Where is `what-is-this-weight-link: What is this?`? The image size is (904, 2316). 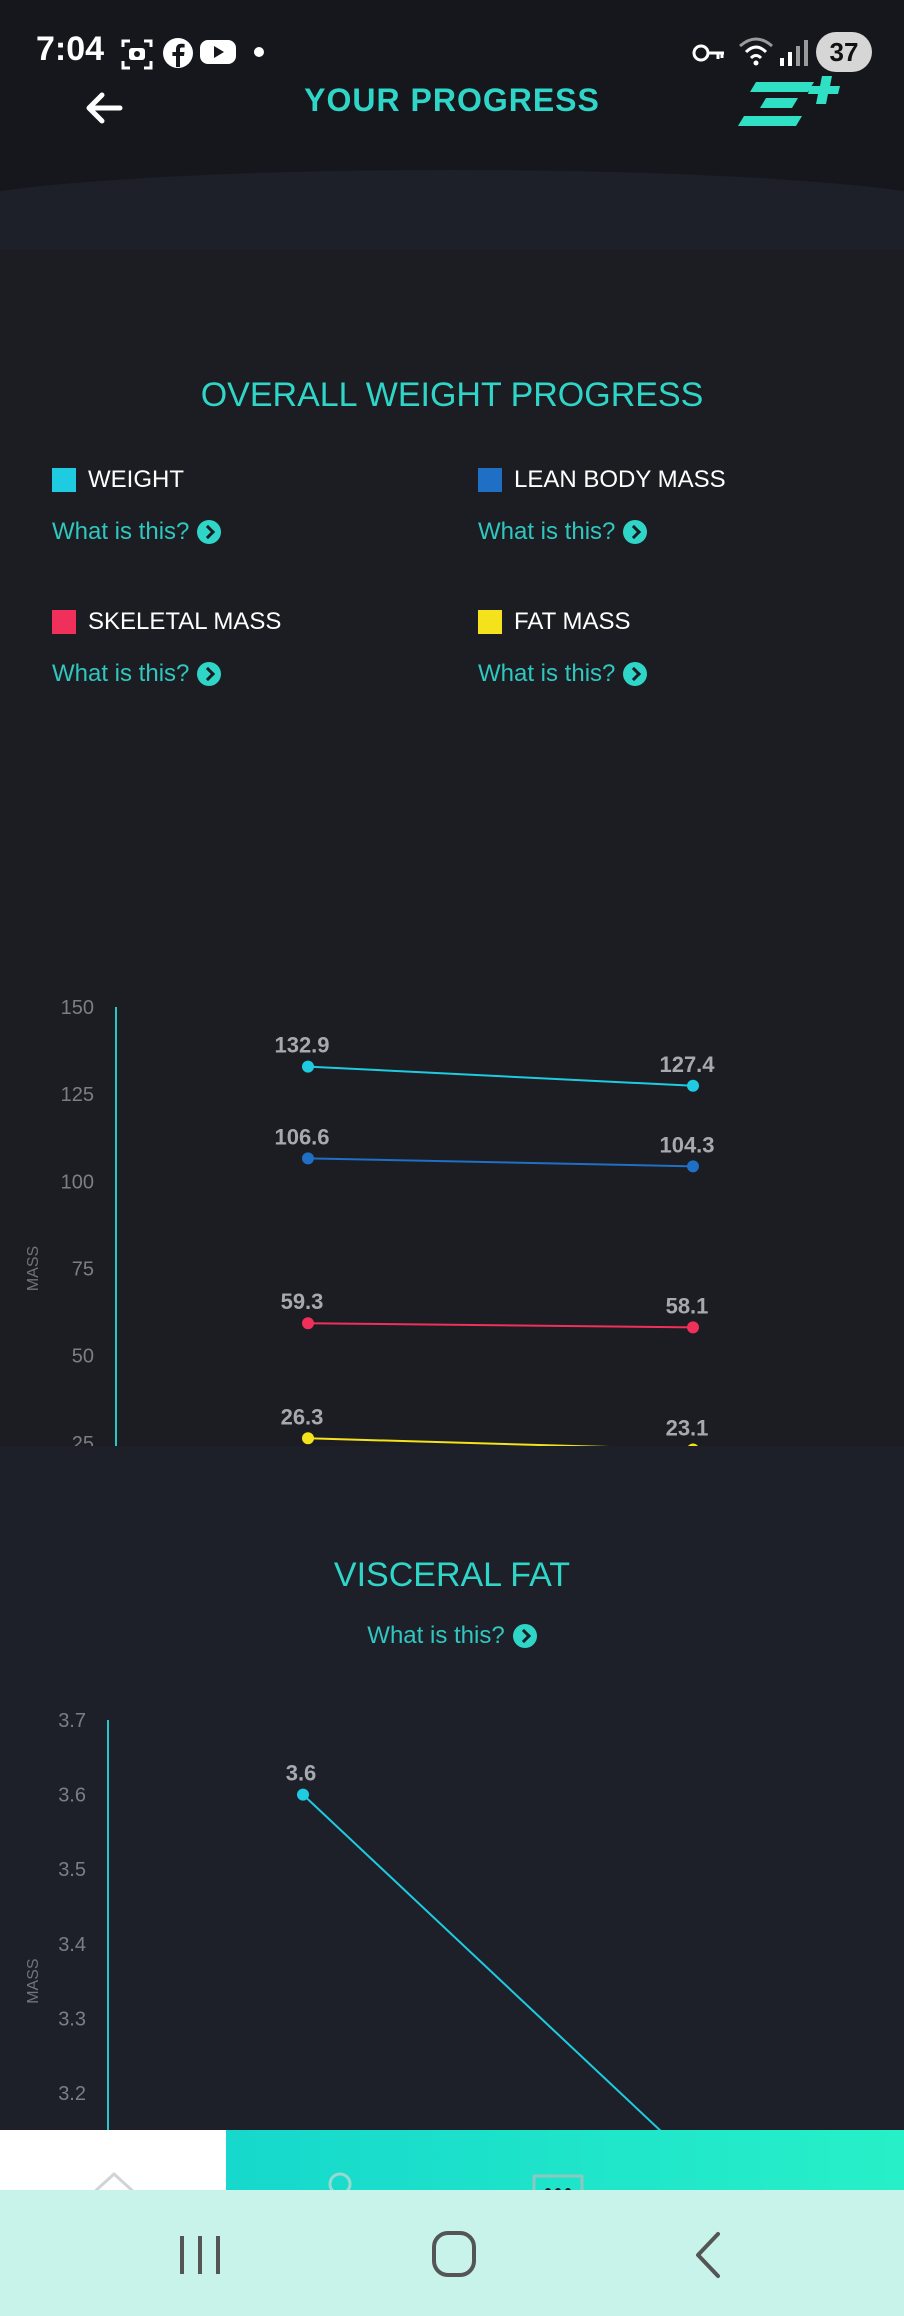
what-is-this-weight-link: What is this? is located at coordinates (137, 532).